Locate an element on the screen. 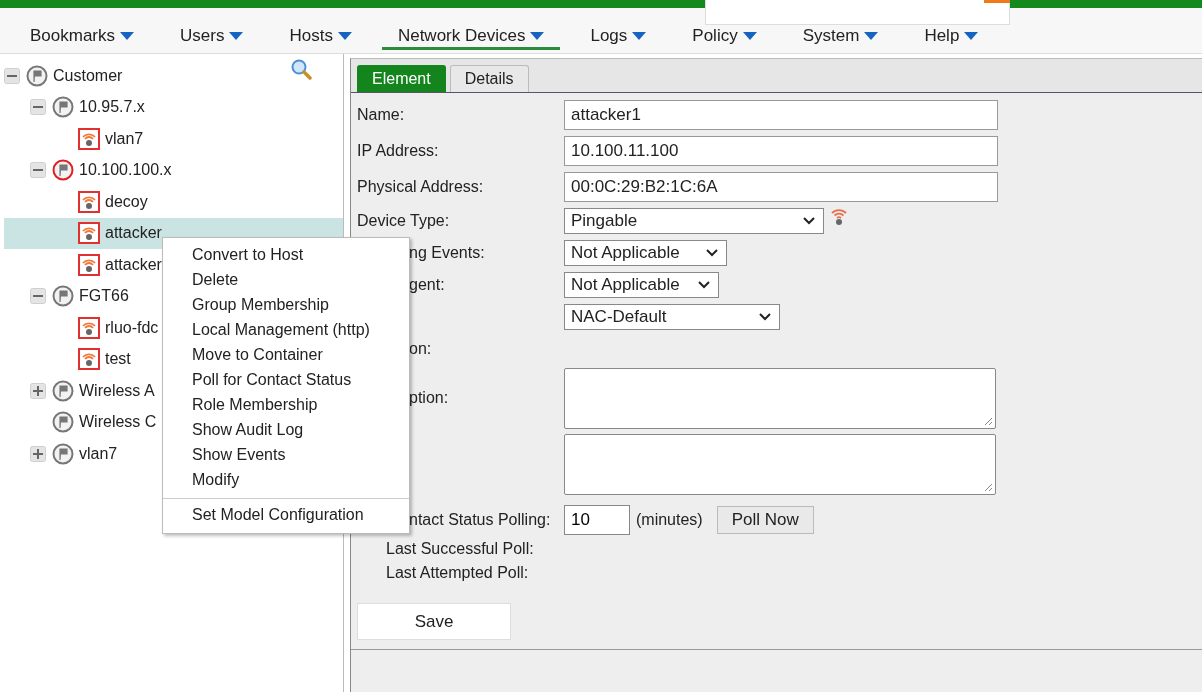 This screenshot has width=1202, height=693. tree-label: Wireless A is located at coordinates (117, 390).